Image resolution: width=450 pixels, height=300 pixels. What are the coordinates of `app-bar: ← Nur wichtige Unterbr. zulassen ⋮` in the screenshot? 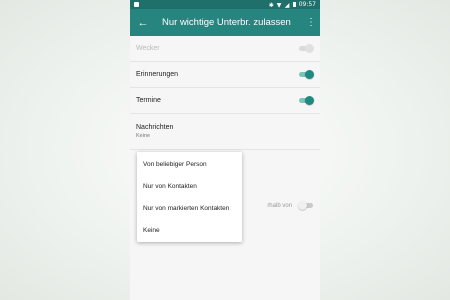 It's located at (225, 22).